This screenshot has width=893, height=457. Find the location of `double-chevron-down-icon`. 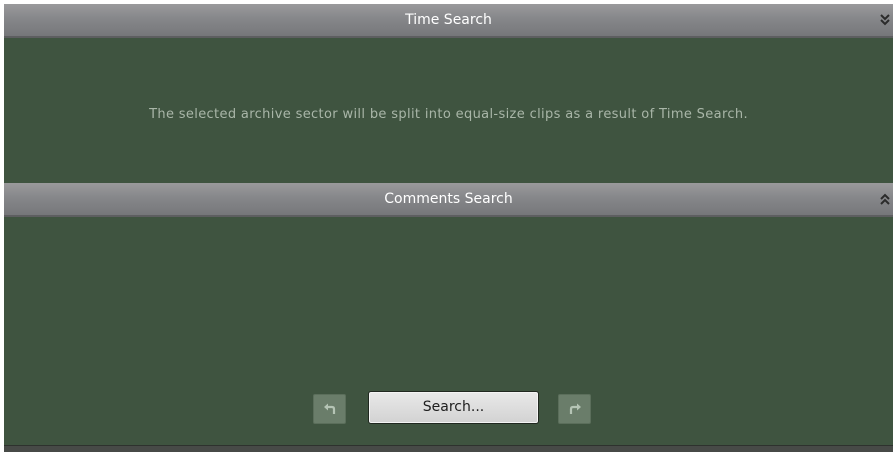

double-chevron-down-icon is located at coordinates (885, 20).